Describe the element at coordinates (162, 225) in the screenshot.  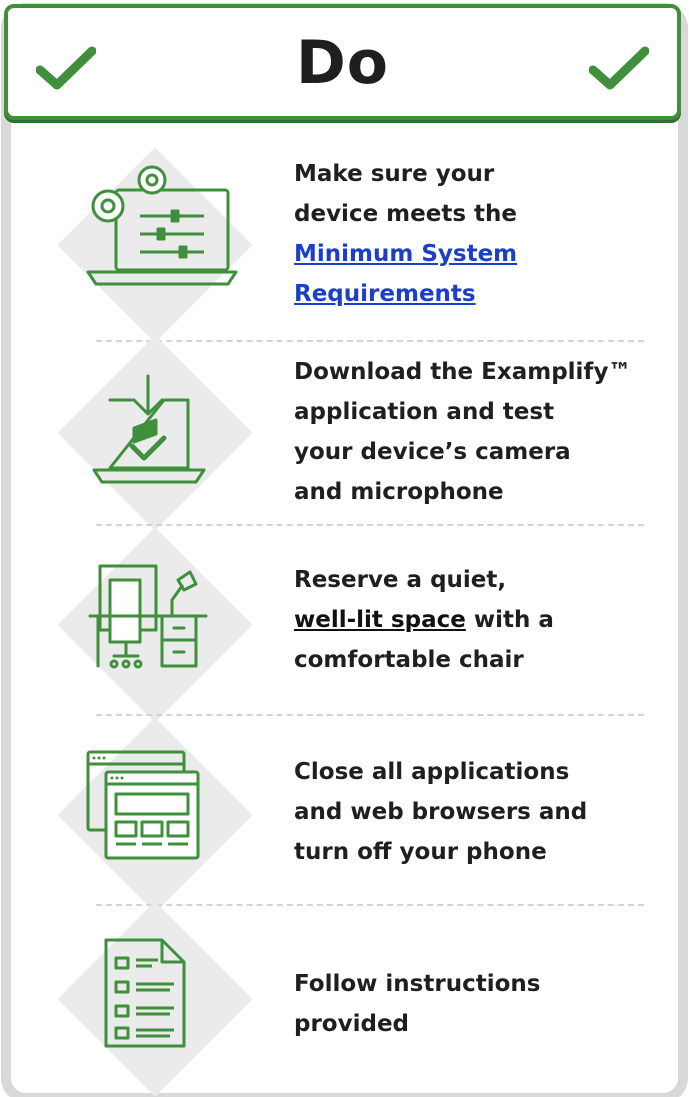
I see `laptop-settings-icon` at that location.